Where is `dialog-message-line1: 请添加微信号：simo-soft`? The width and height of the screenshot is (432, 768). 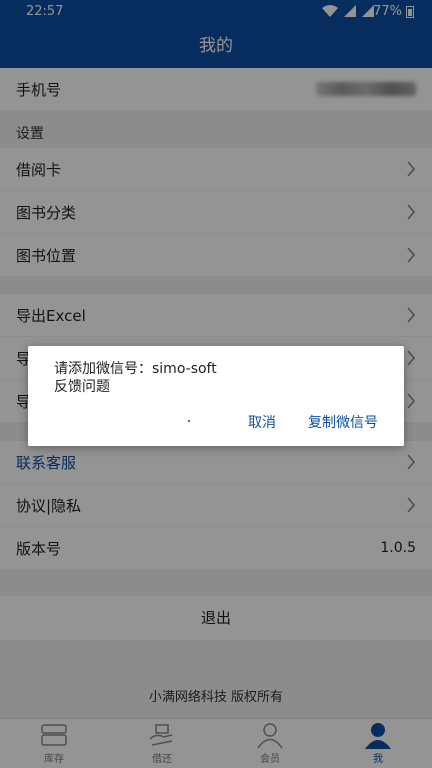 dialog-message-line1: 请添加微信号：simo-soft is located at coordinates (135, 369).